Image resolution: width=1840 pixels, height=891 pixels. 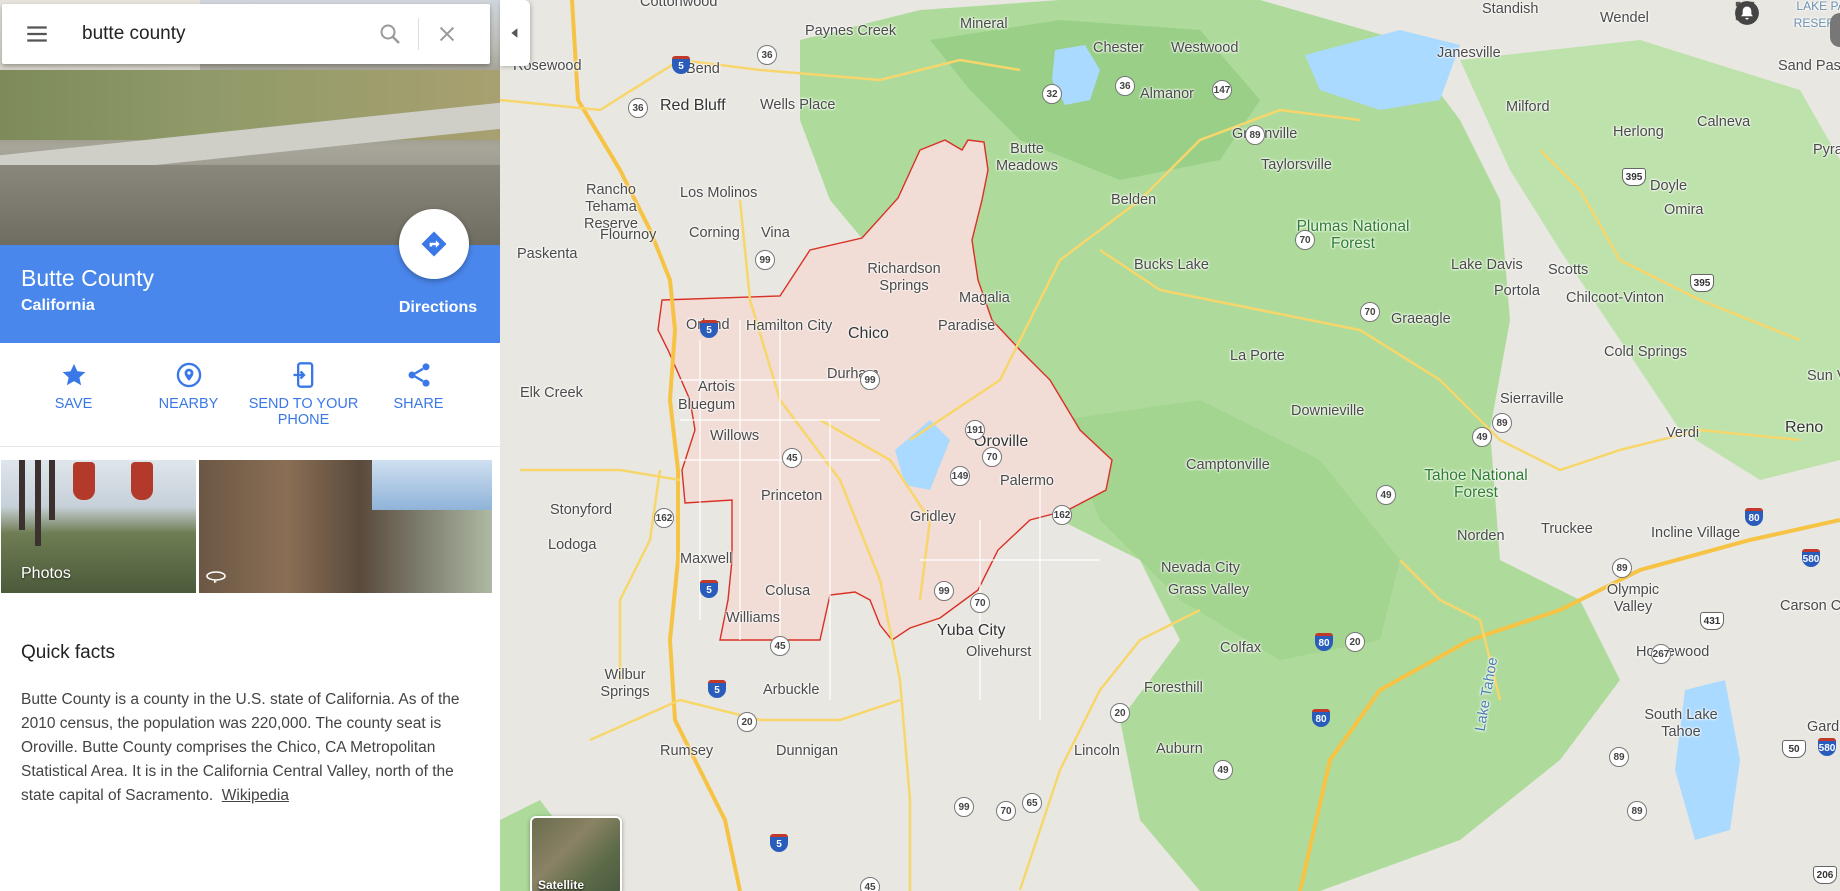 What do you see at coordinates (628, 235) in the screenshot?
I see `map-place-label: Flournoy` at bounding box center [628, 235].